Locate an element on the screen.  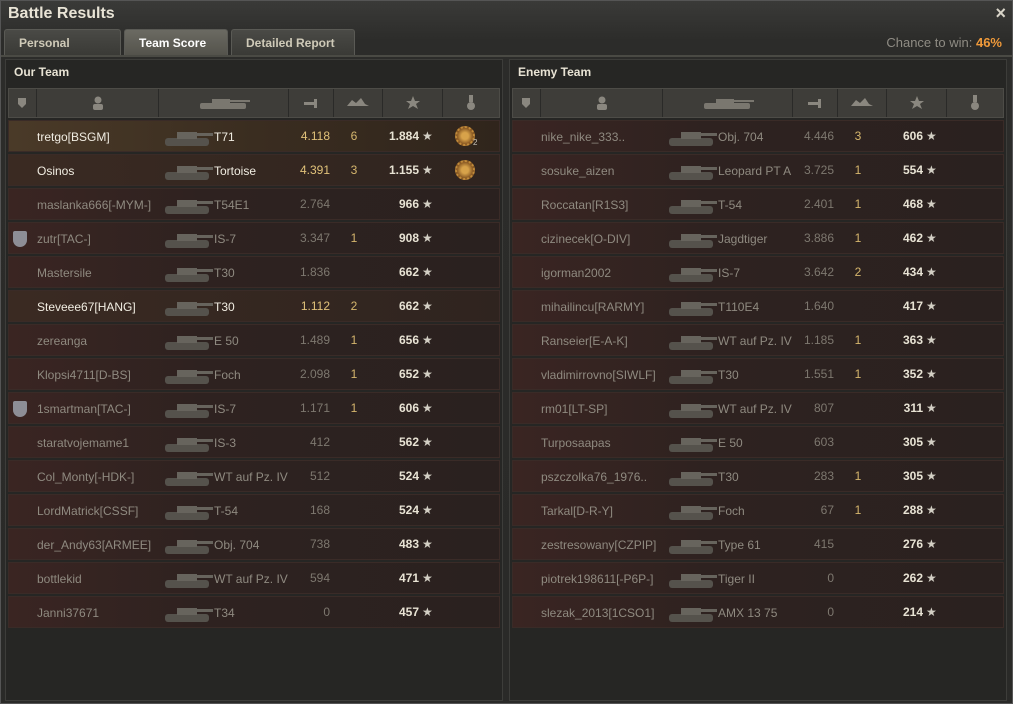
tab-team-score: Team Score is located at coordinates (176, 42).